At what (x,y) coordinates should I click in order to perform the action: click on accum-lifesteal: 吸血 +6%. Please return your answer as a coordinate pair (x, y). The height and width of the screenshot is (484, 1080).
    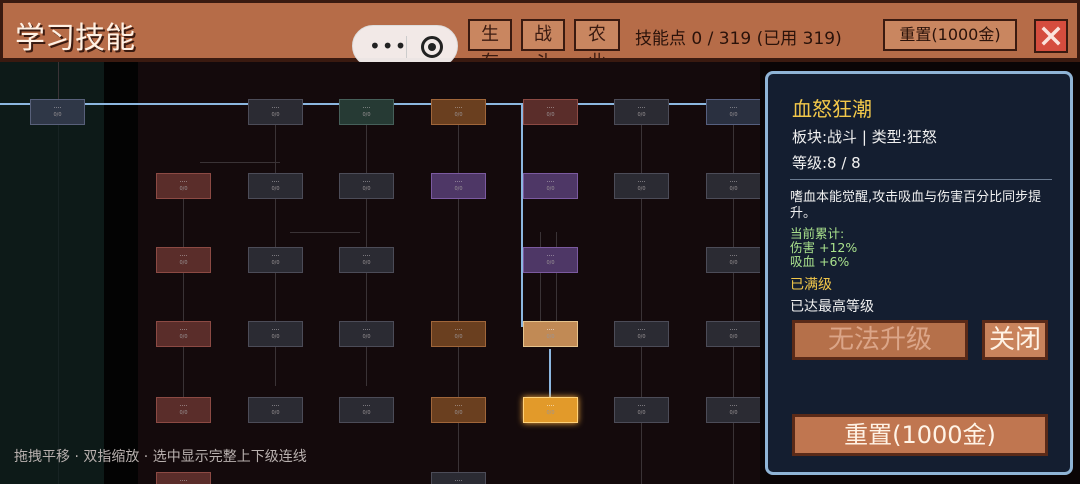
    Looking at the image, I should click on (820, 261).